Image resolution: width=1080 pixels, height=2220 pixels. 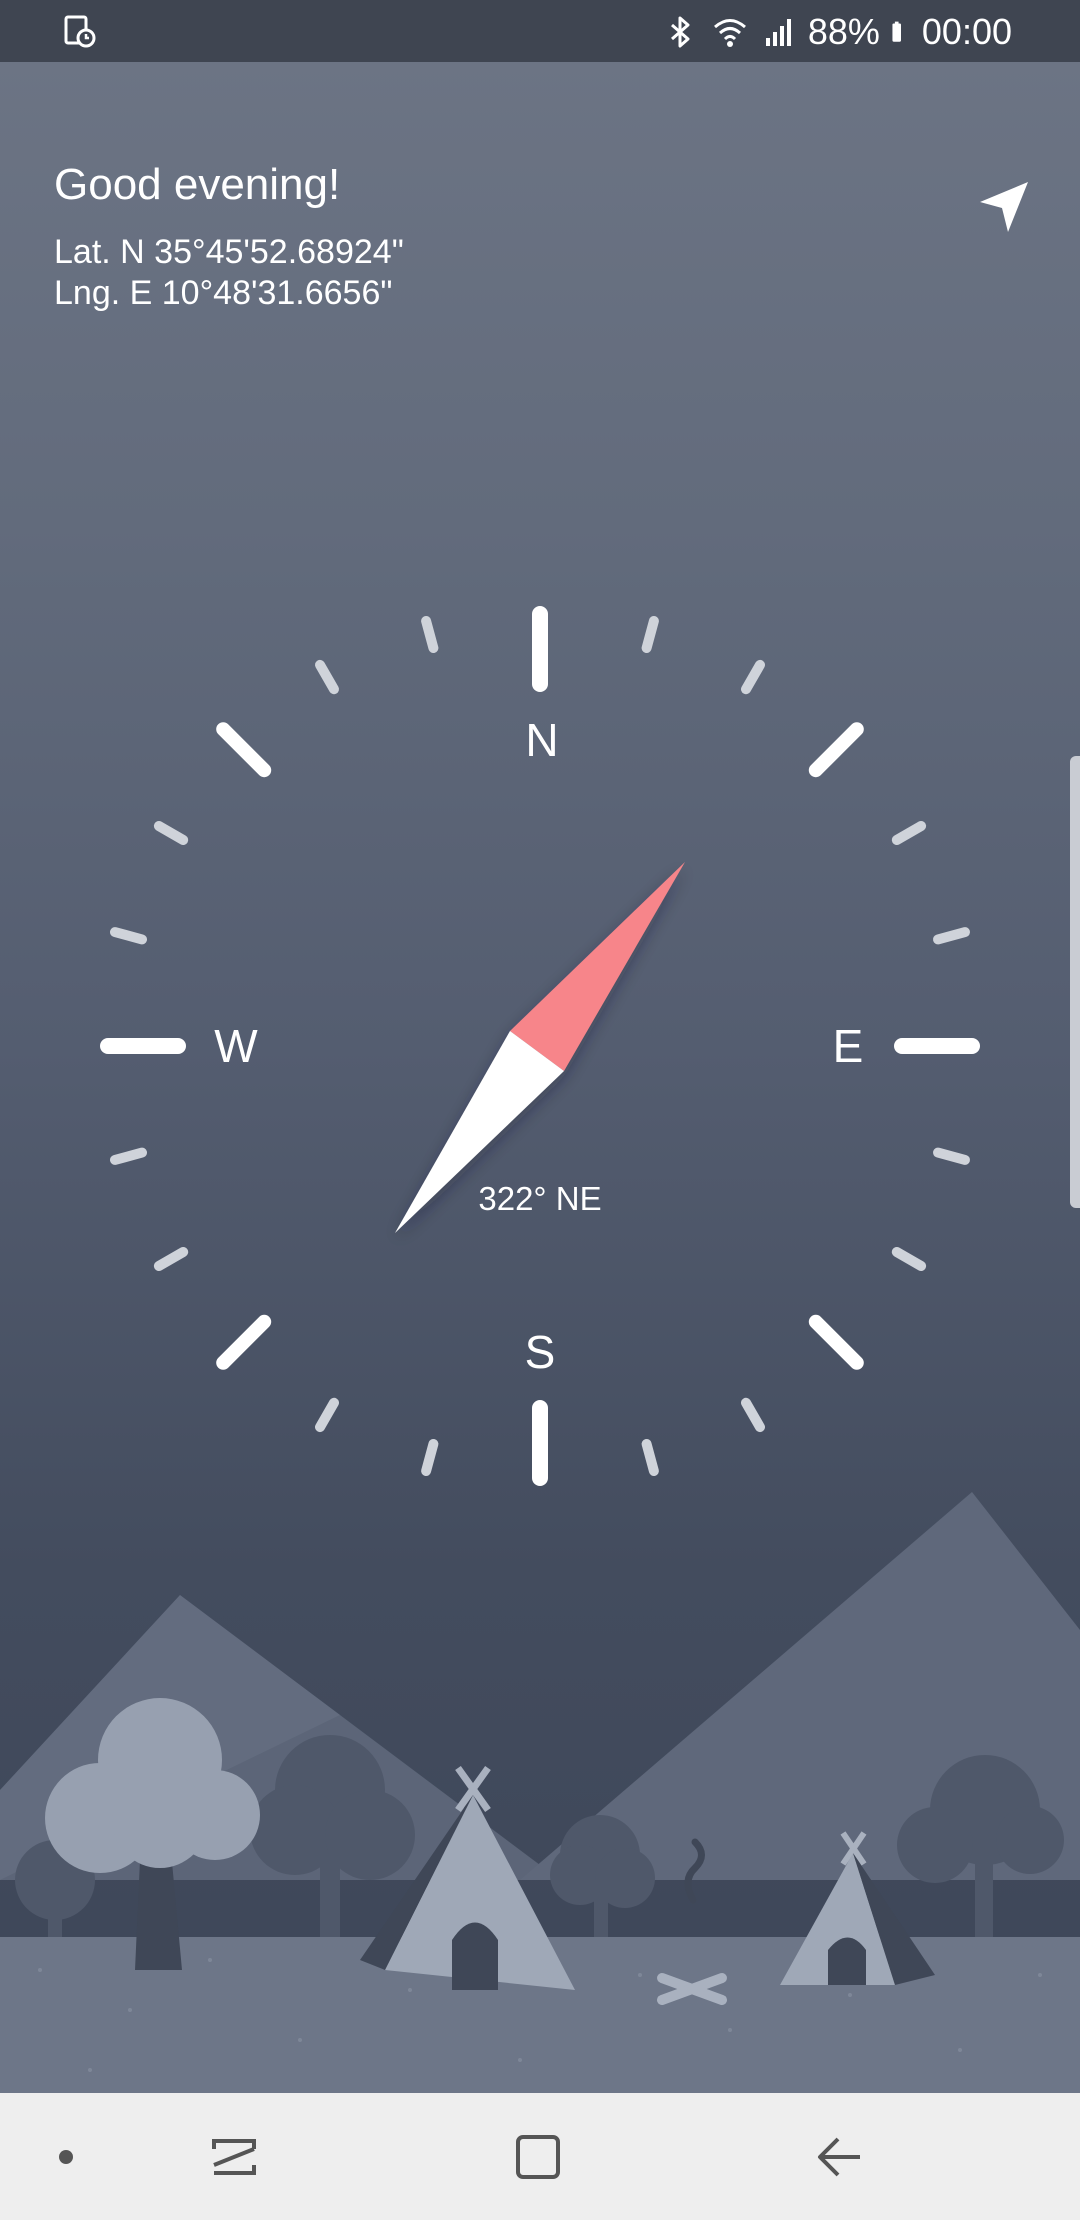 I want to click on signal-icon, so click(x=778, y=32).